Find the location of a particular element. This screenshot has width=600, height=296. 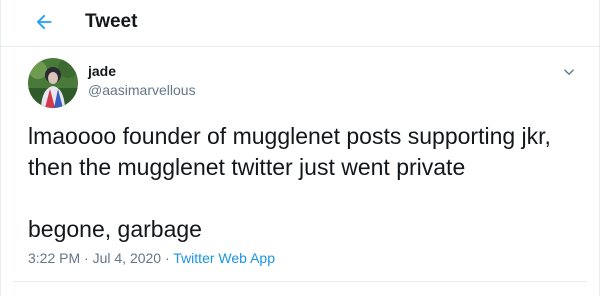

author-handle: @aasimarvellous is located at coordinates (142, 90).